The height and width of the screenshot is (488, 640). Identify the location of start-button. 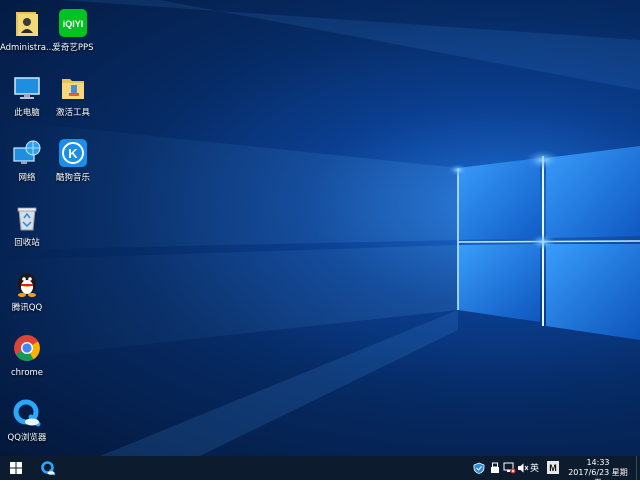
(16, 468).